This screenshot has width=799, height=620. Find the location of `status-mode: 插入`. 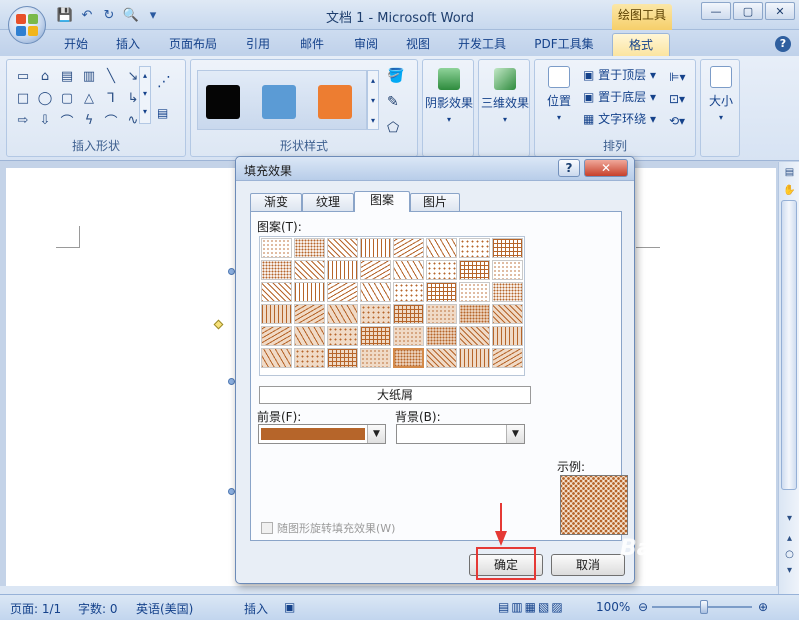

status-mode: 插入 is located at coordinates (256, 608).